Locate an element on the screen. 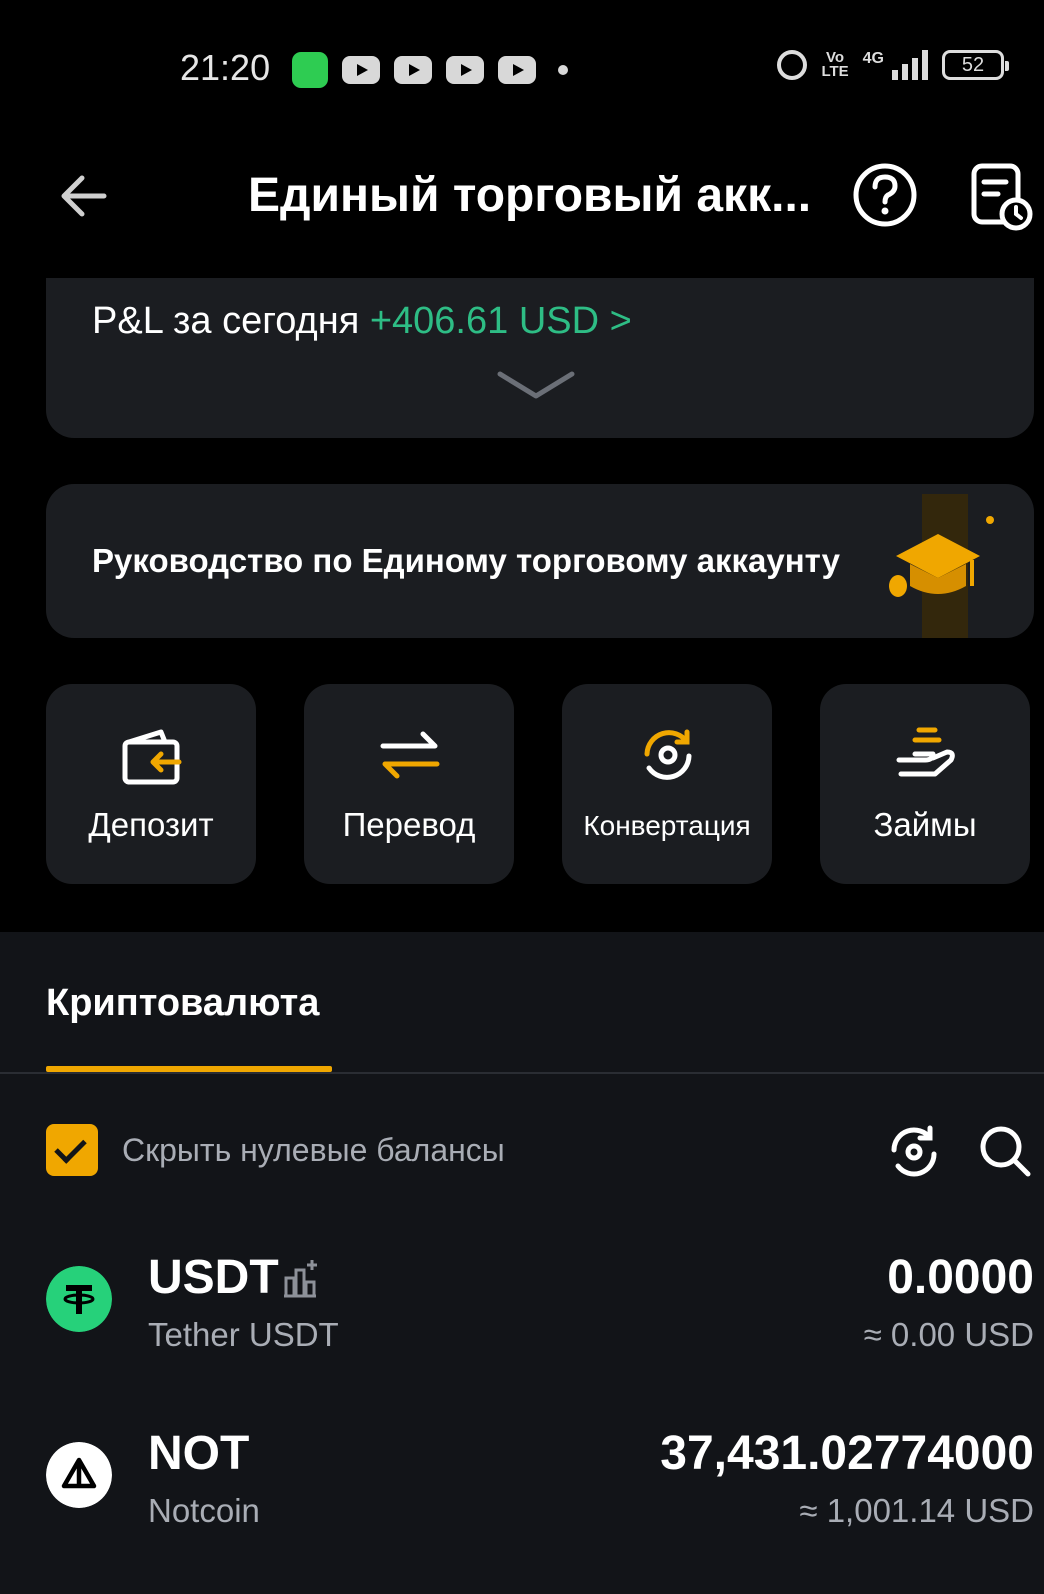  battery-icon: 52 is located at coordinates (975, 65).